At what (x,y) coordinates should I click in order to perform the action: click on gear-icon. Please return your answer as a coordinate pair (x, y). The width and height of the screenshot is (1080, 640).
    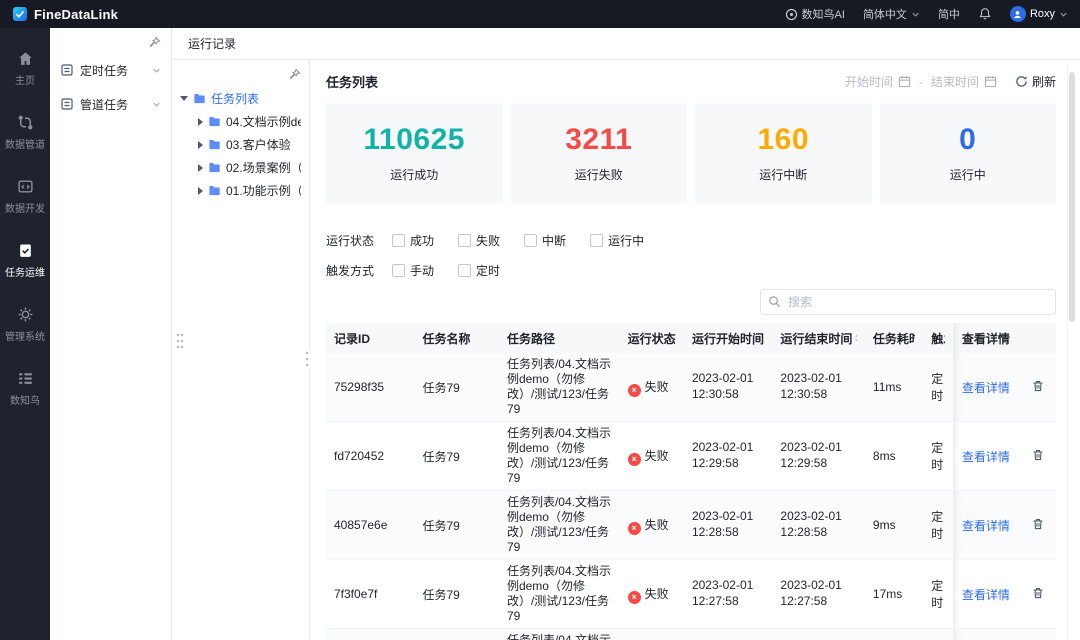
    Looking at the image, I should click on (25, 314).